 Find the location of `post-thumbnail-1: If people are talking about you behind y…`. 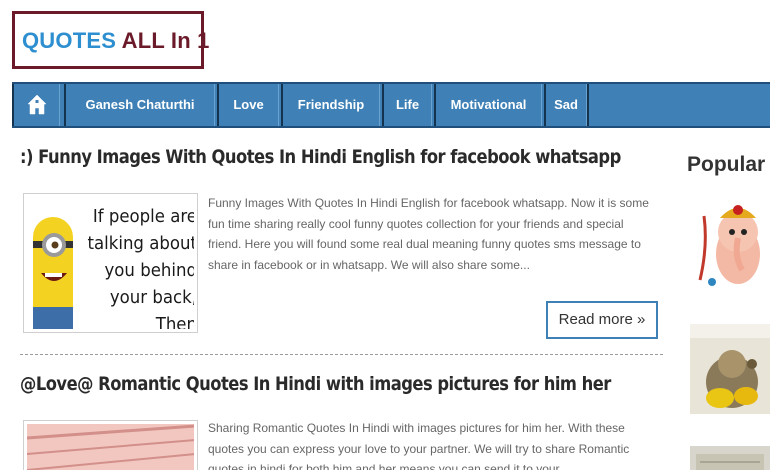

post-thumbnail-1: If people are talking about you behind y… is located at coordinates (110, 263).